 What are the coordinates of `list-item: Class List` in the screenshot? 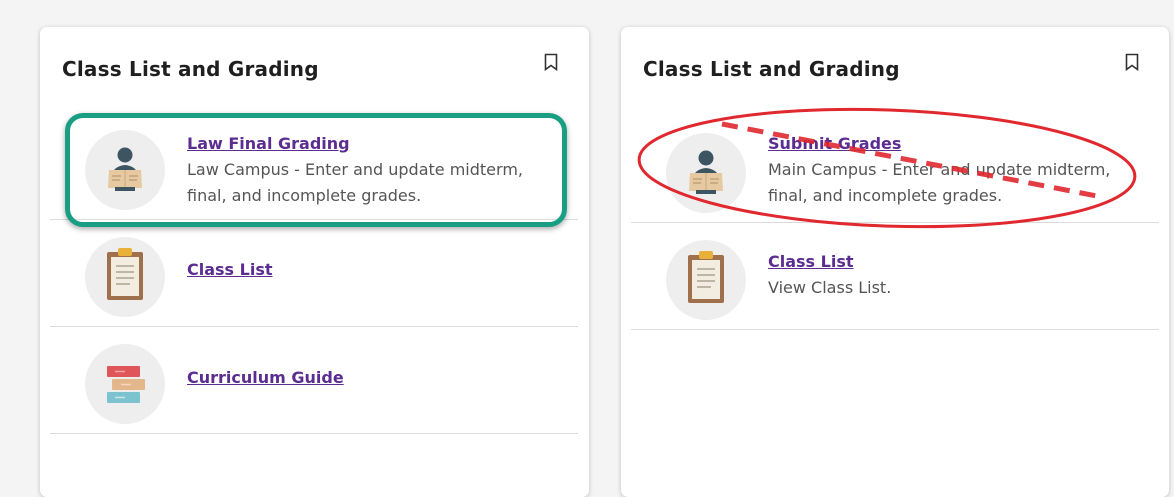 It's located at (314, 273).